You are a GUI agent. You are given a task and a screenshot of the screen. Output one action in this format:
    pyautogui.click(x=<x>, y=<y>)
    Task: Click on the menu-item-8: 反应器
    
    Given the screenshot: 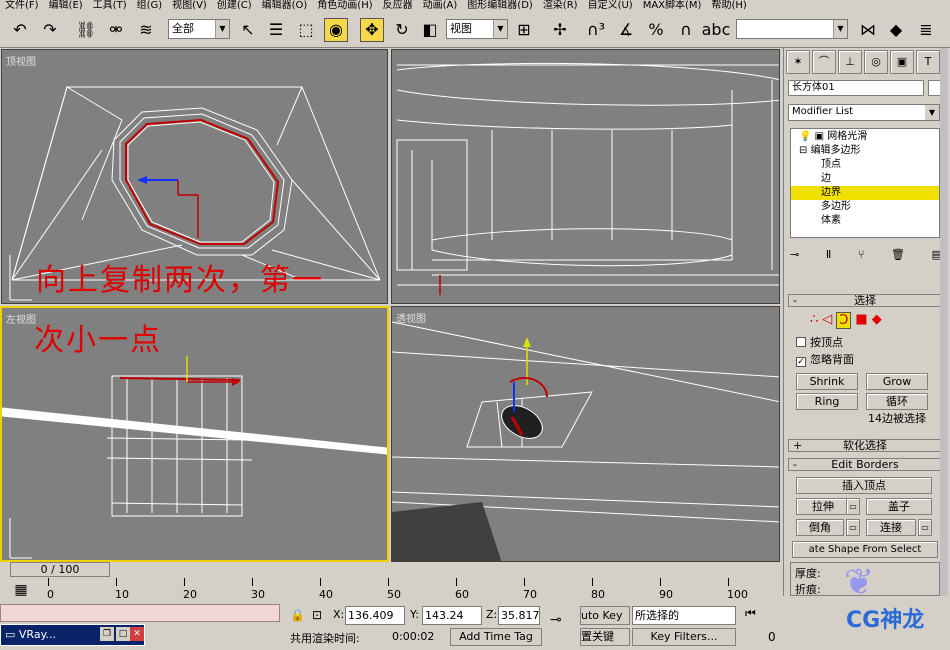 What is the action you would take?
    pyautogui.click(x=398, y=6)
    